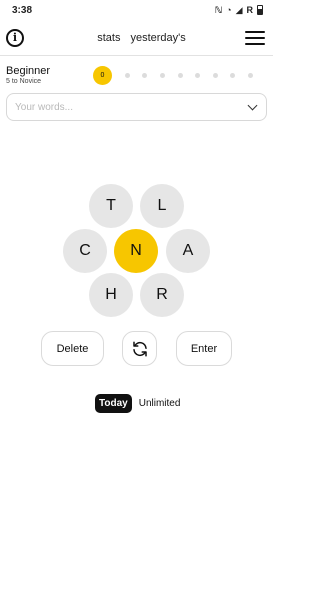 The width and height of the screenshot is (320, 592). What do you see at coordinates (111, 206) in the screenshot?
I see `hive-letter: T` at bounding box center [111, 206].